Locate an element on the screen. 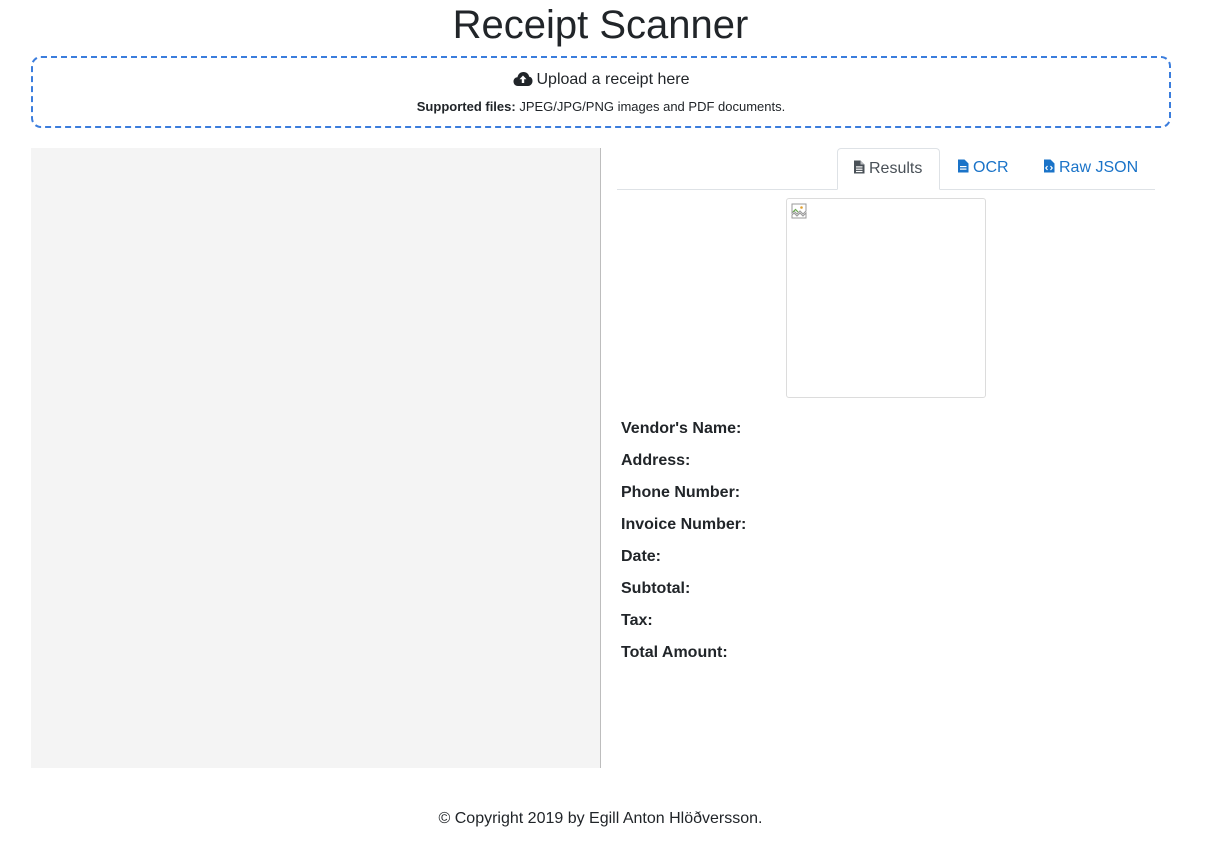 The height and width of the screenshot is (866, 1221). file-text-icon is located at coordinates (859, 170).